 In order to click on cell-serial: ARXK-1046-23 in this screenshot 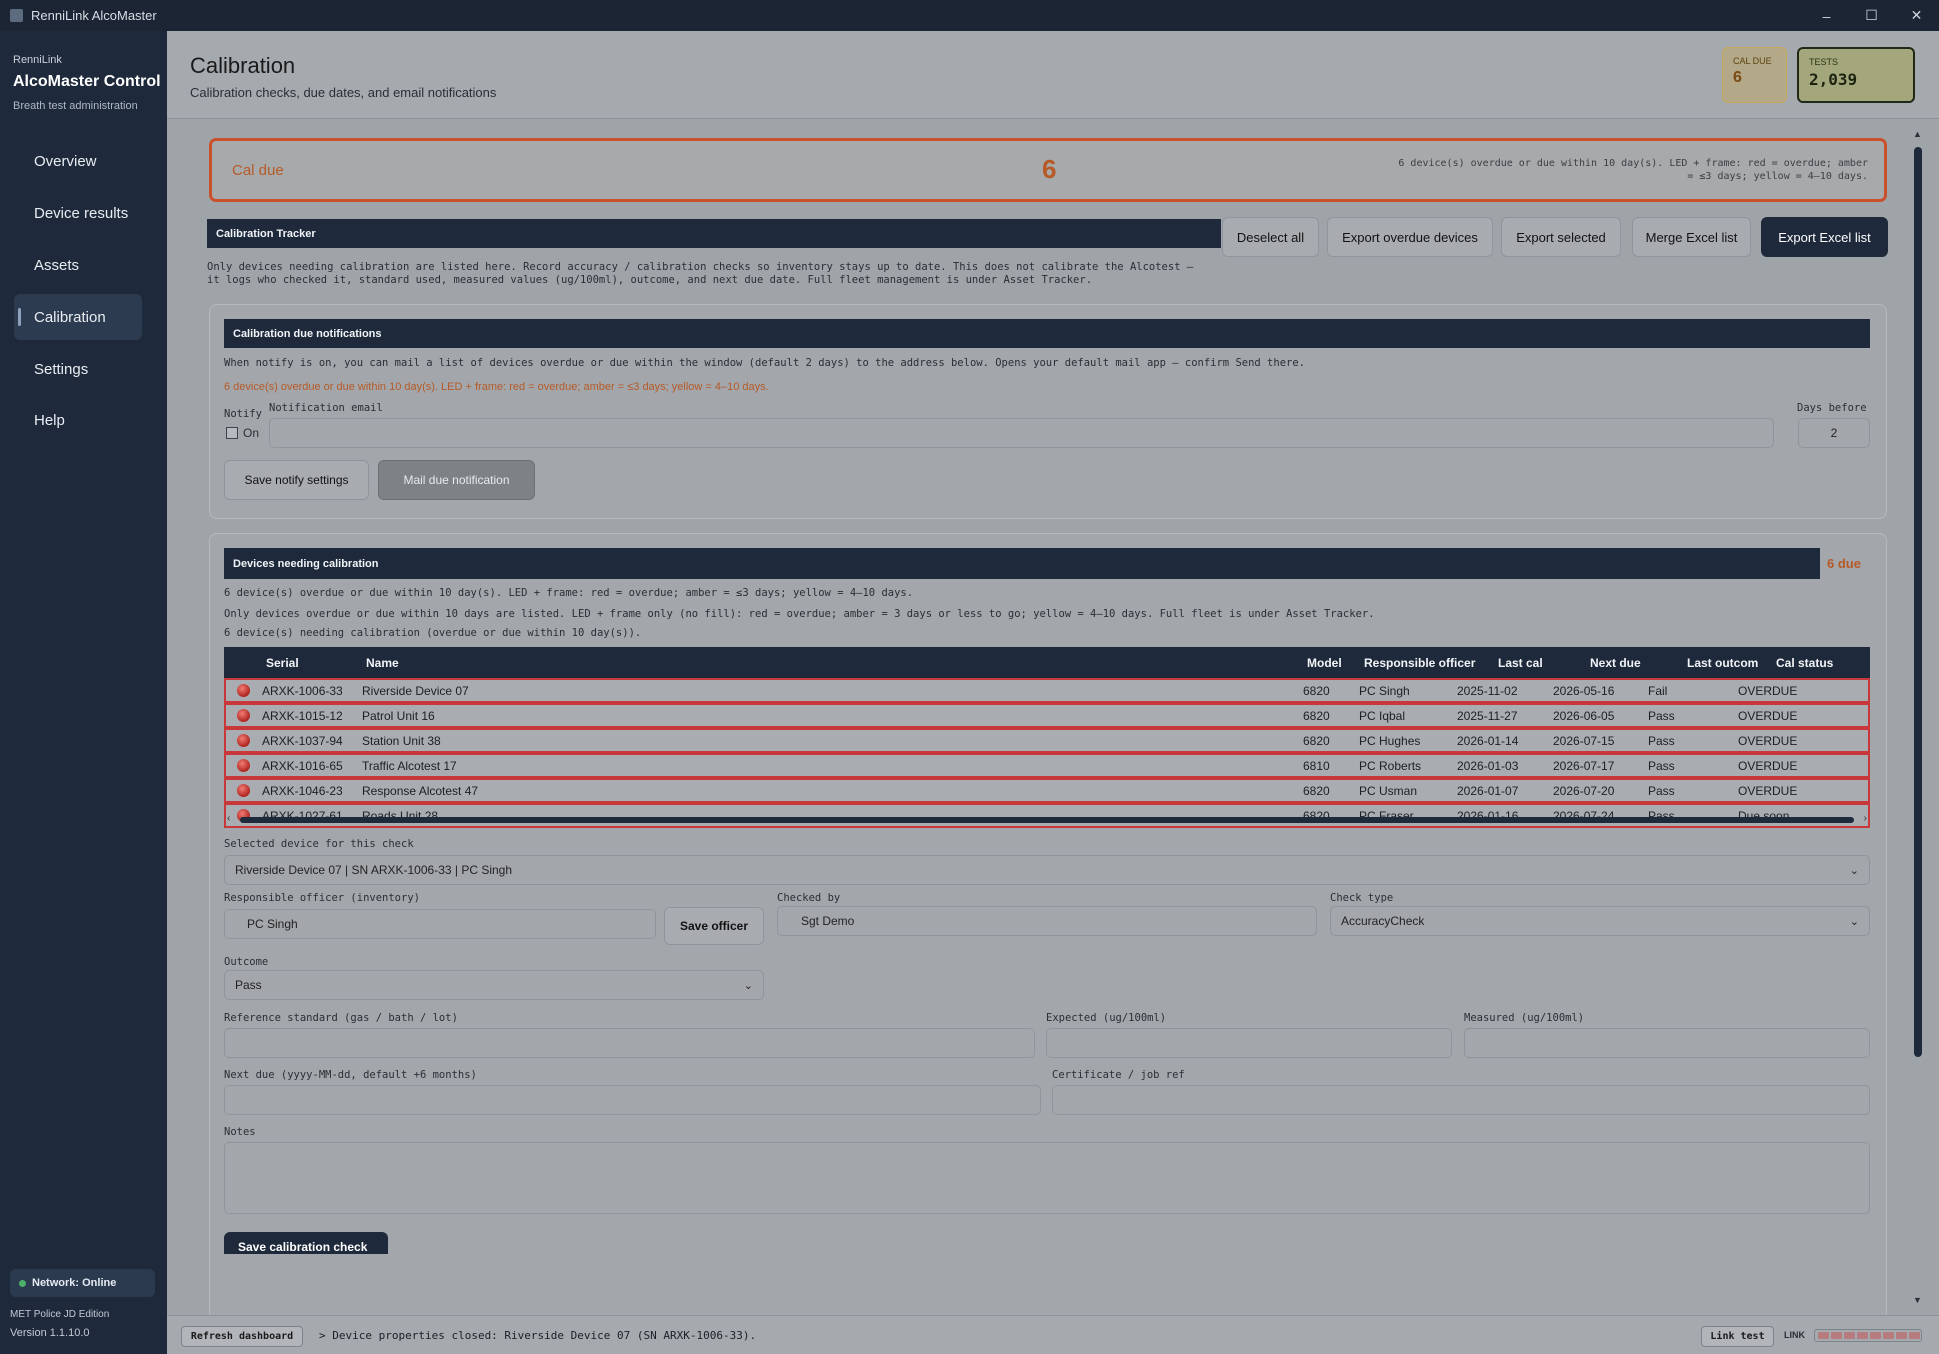, I will do `click(302, 790)`.